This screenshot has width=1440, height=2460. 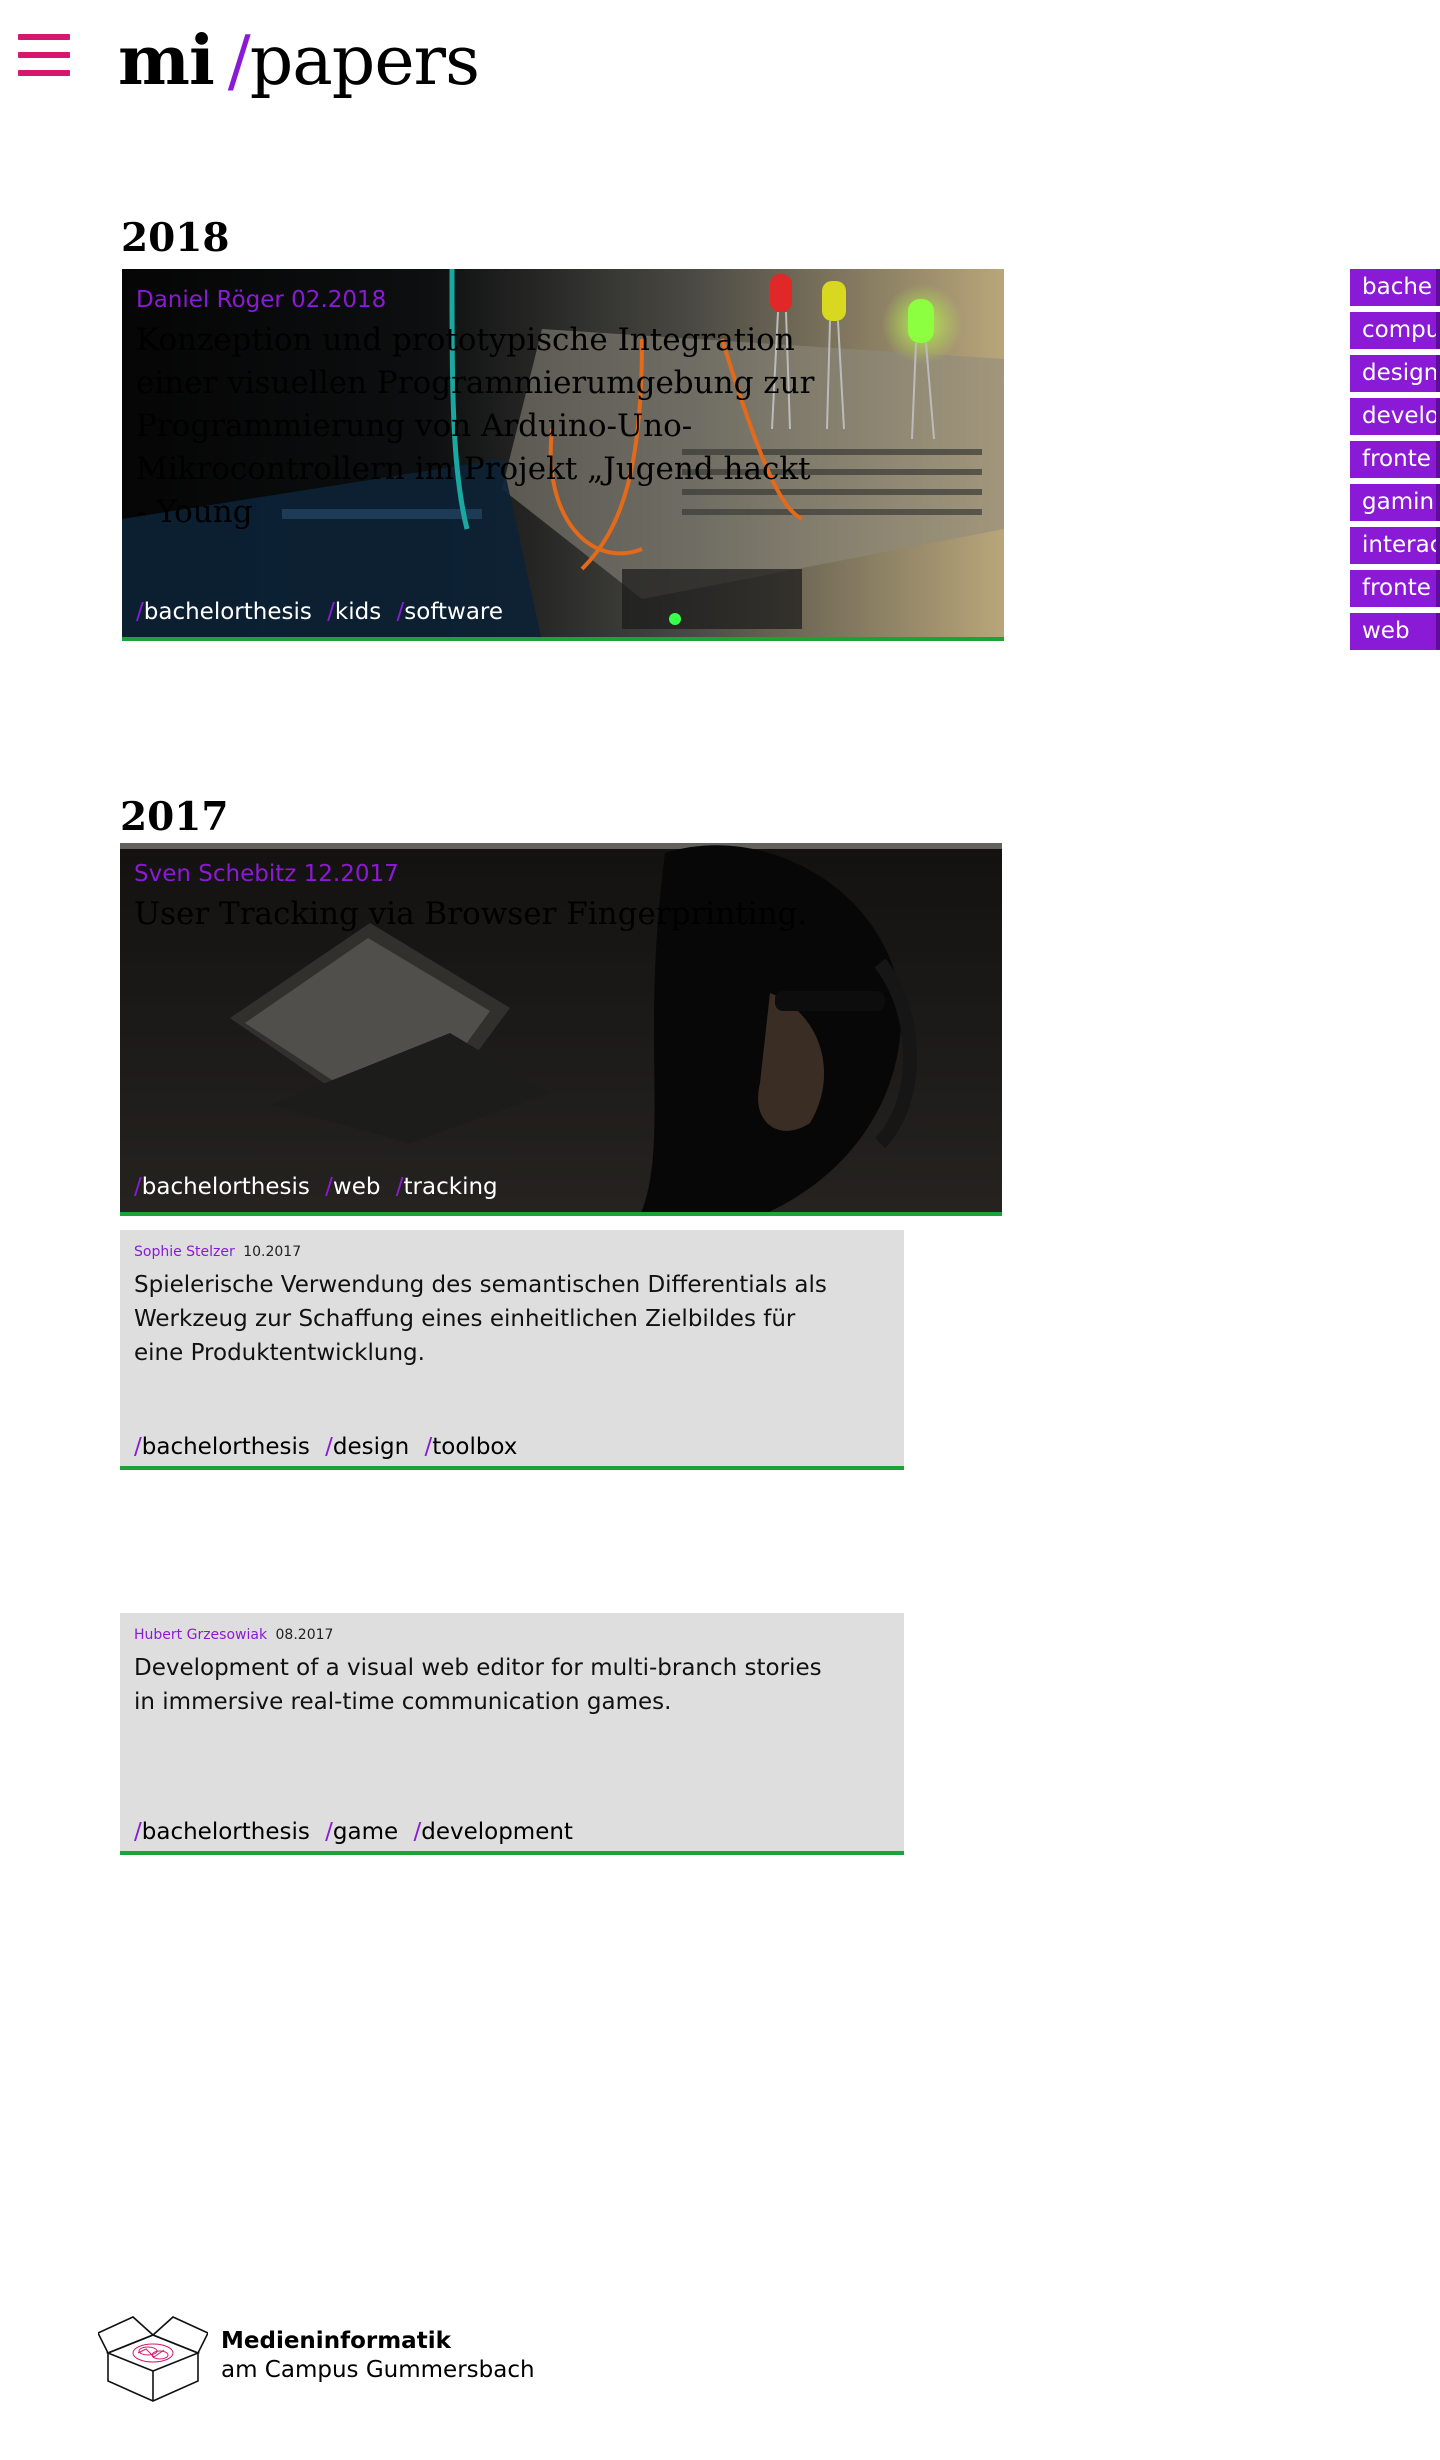 I want to click on footer-line-2: am Campus Gummersbach, so click(x=378, y=2370).